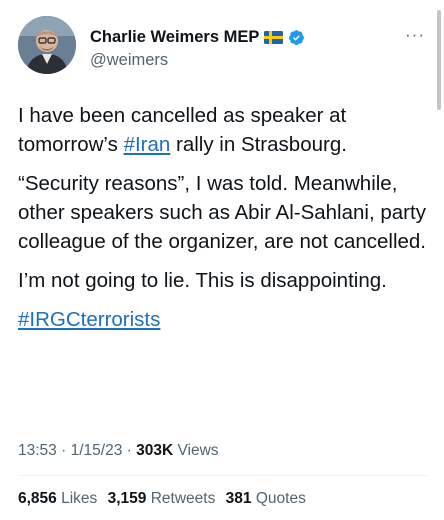 The width and height of the screenshot is (444, 520). Describe the element at coordinates (127, 498) in the screenshot. I see `retweets-count: 3,159` at that location.